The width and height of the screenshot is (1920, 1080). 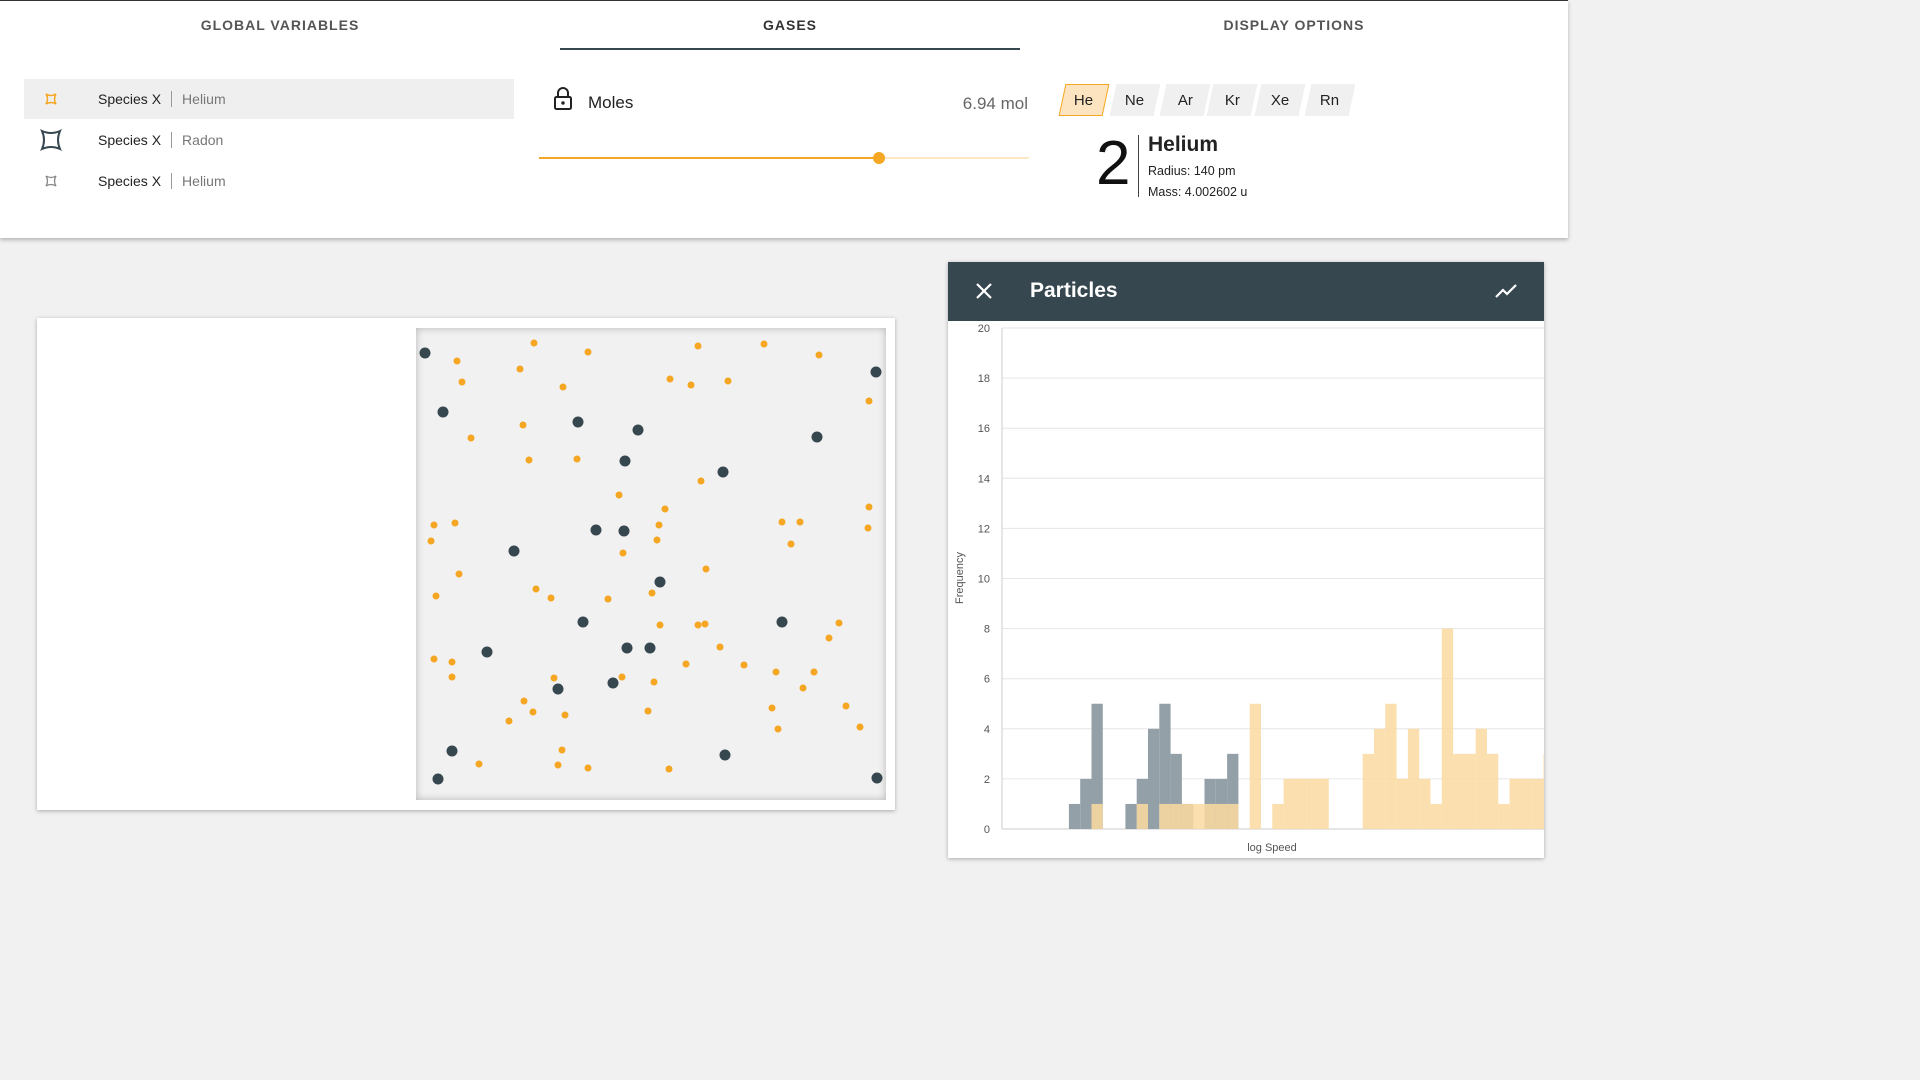 I want to click on element-symbol: Kr, so click(x=1232, y=100).